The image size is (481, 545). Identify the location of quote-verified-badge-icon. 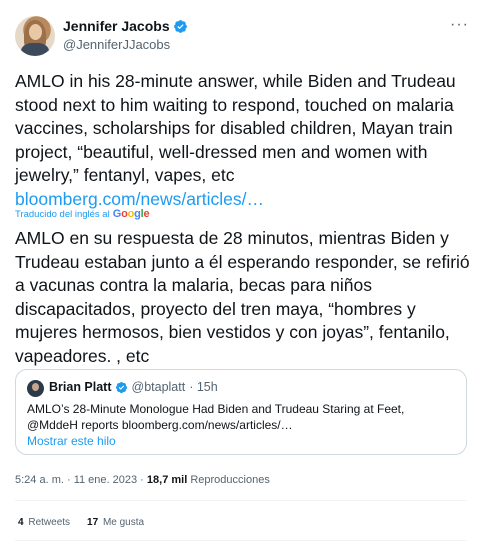
(121, 387).